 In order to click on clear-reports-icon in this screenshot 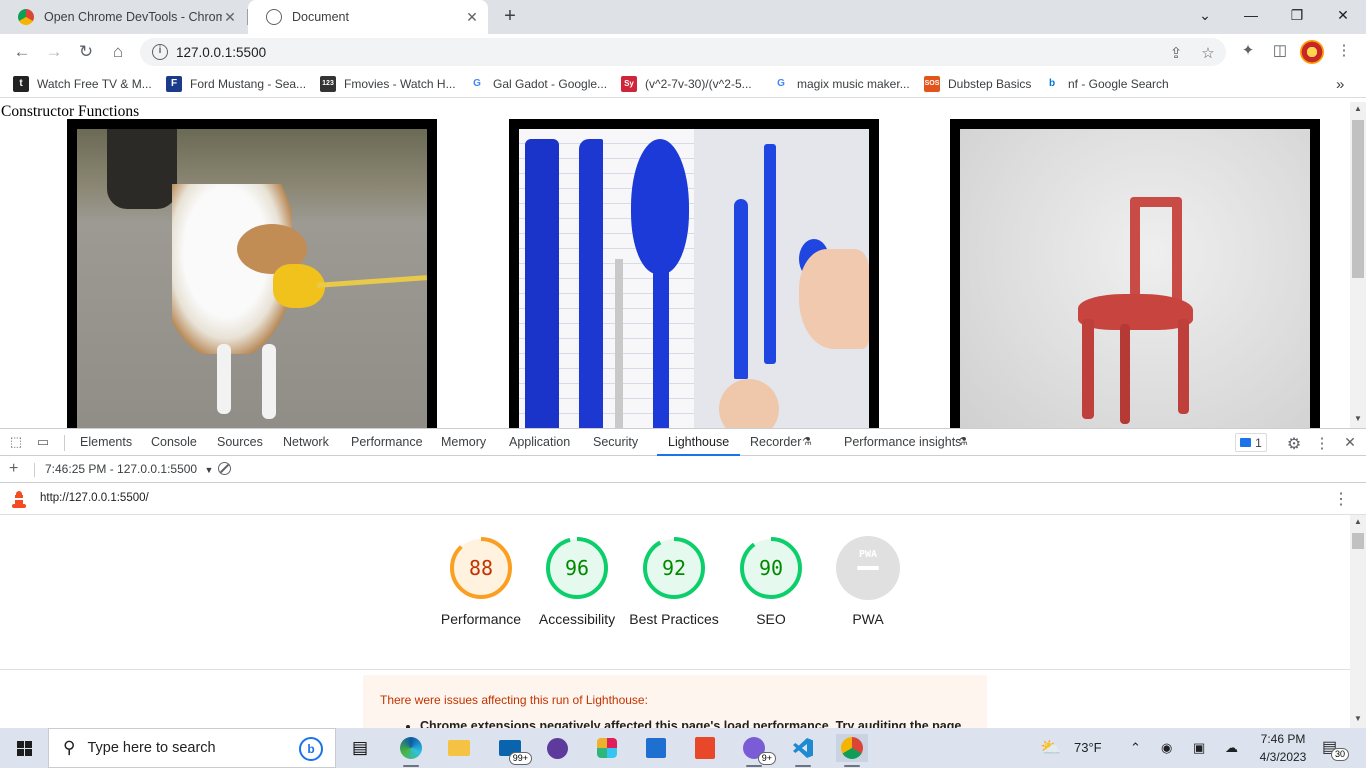, I will do `click(224, 468)`.